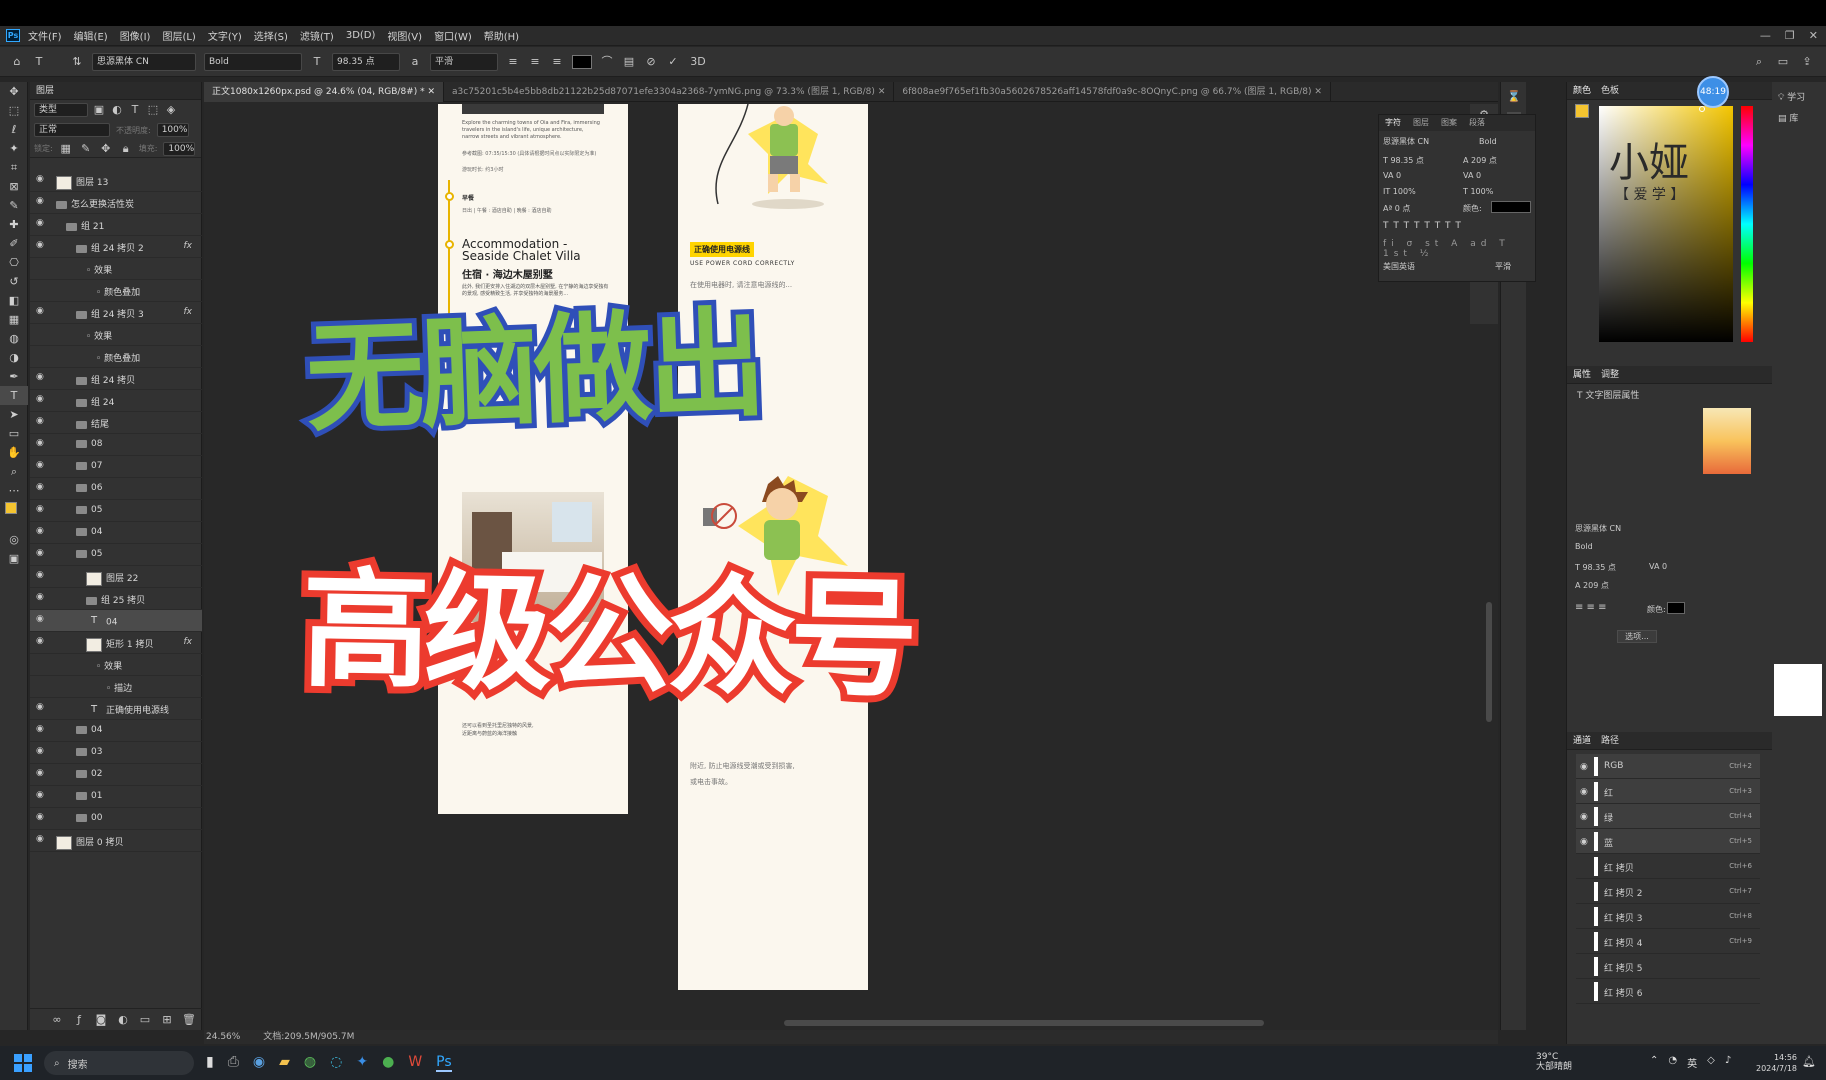 The image size is (1826, 1080). What do you see at coordinates (171, 110) in the screenshot?
I see `filter-smart-icon: ◈` at bounding box center [171, 110].